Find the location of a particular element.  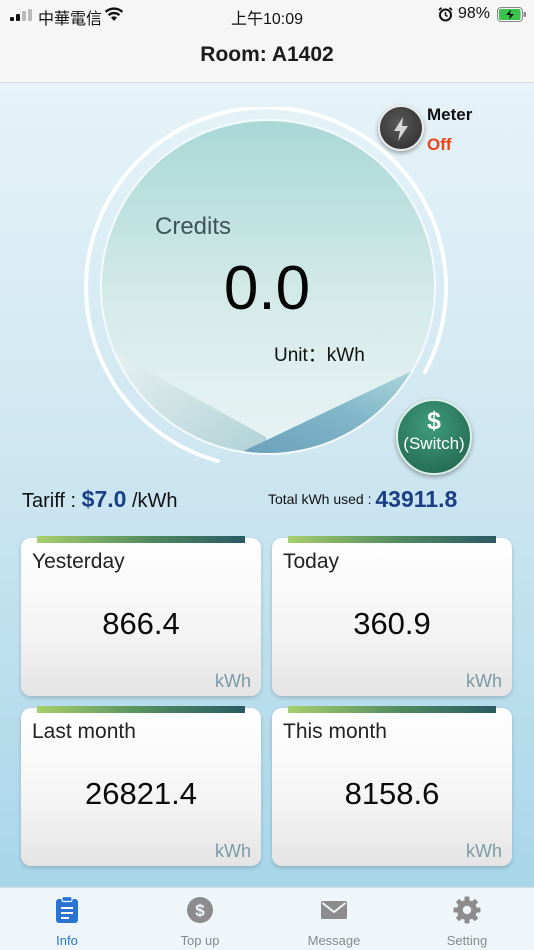

nav-label: Top up is located at coordinates (200, 940).